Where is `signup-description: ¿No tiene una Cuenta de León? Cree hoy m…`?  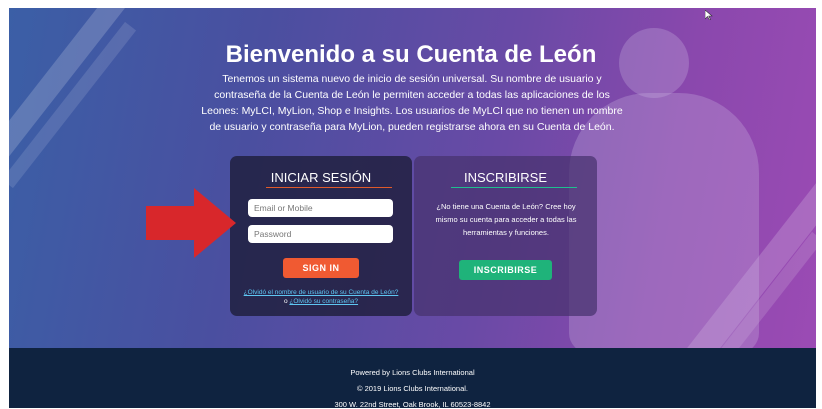
signup-description: ¿No tiene una Cuenta de León? Cree hoy m… is located at coordinates (506, 219).